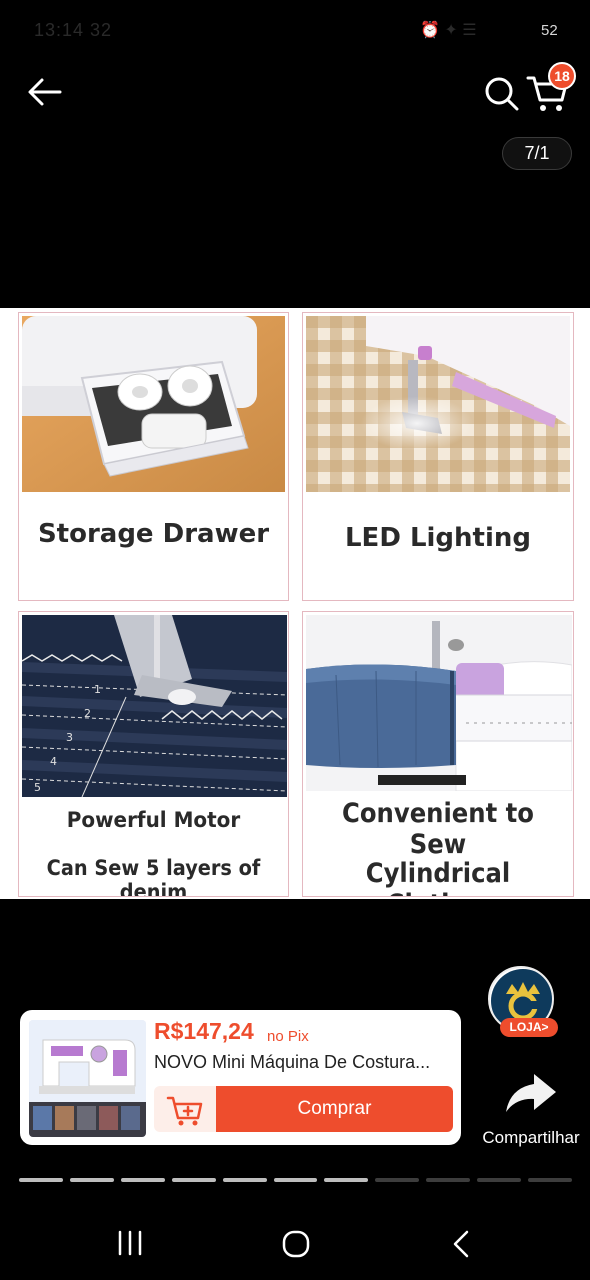  I want to click on search-icon, so click(502, 94).